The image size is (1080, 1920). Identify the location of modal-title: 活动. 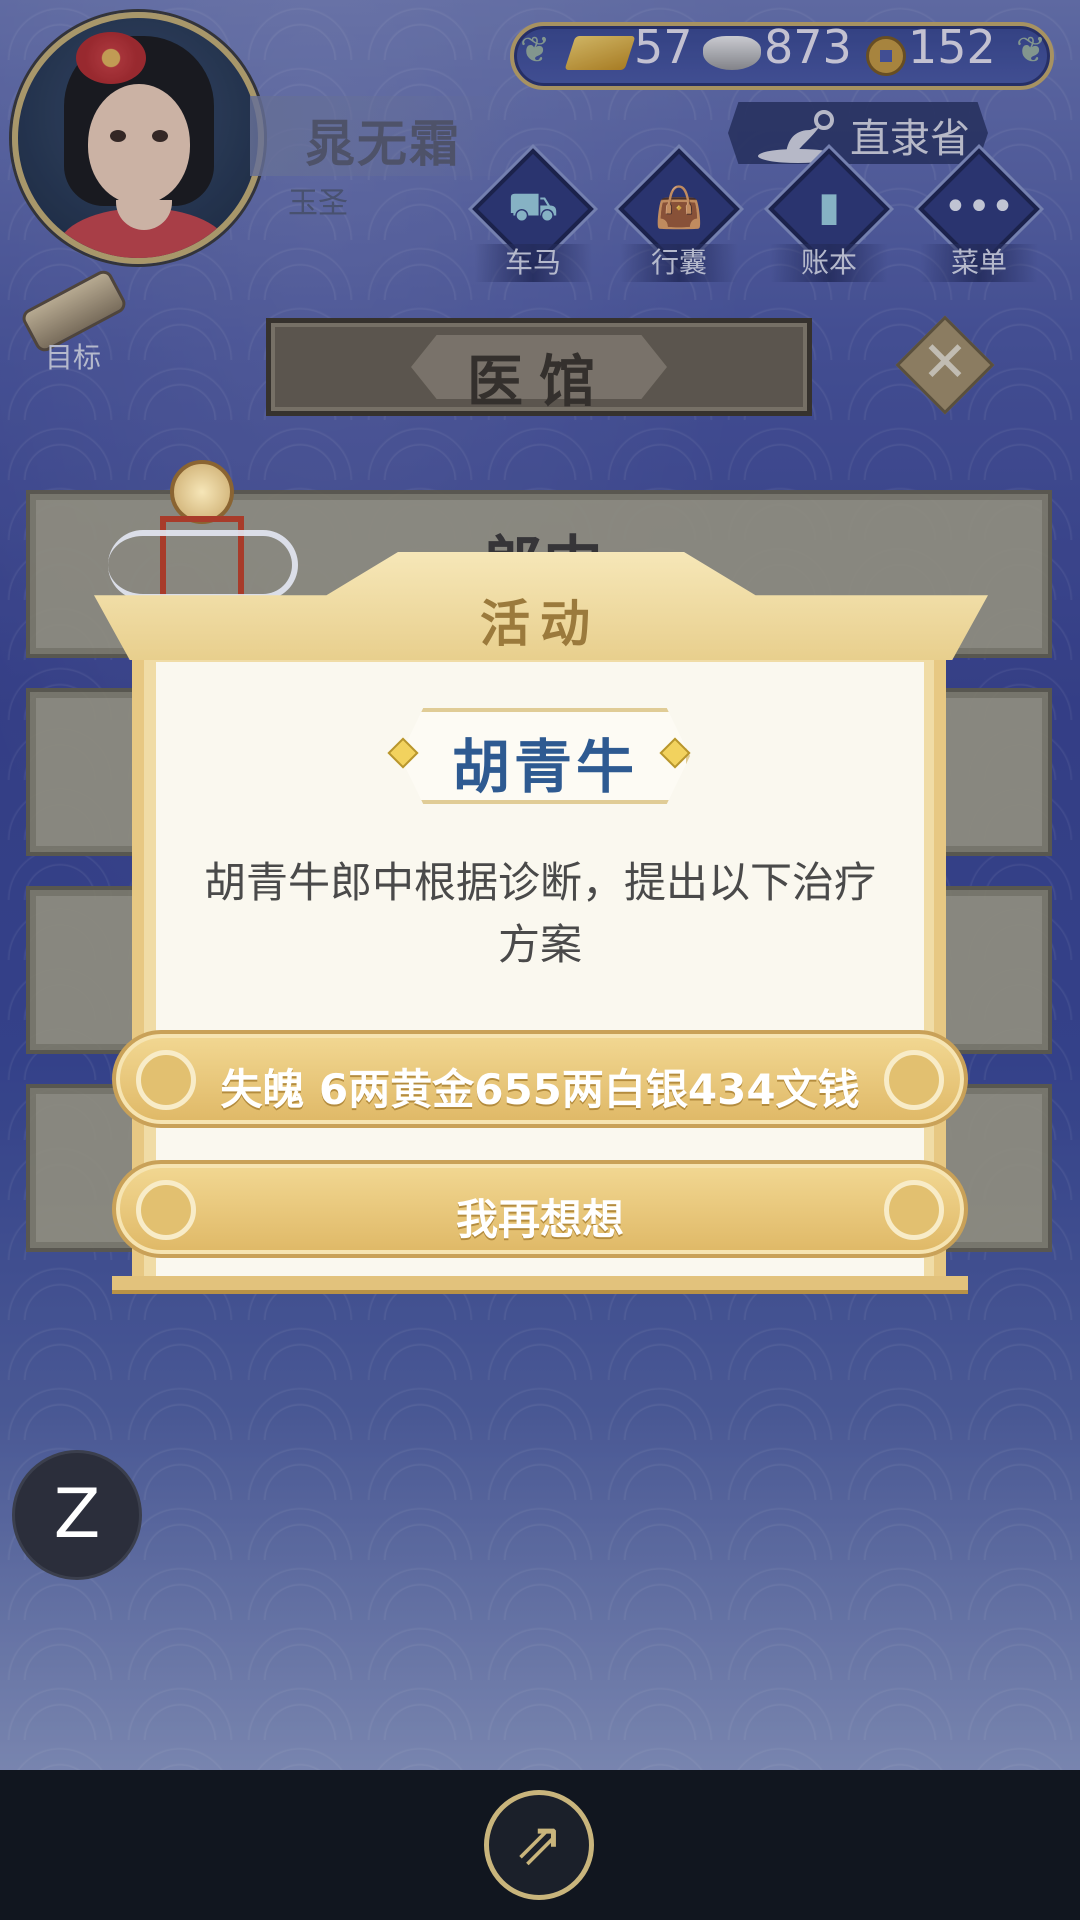
(540, 624).